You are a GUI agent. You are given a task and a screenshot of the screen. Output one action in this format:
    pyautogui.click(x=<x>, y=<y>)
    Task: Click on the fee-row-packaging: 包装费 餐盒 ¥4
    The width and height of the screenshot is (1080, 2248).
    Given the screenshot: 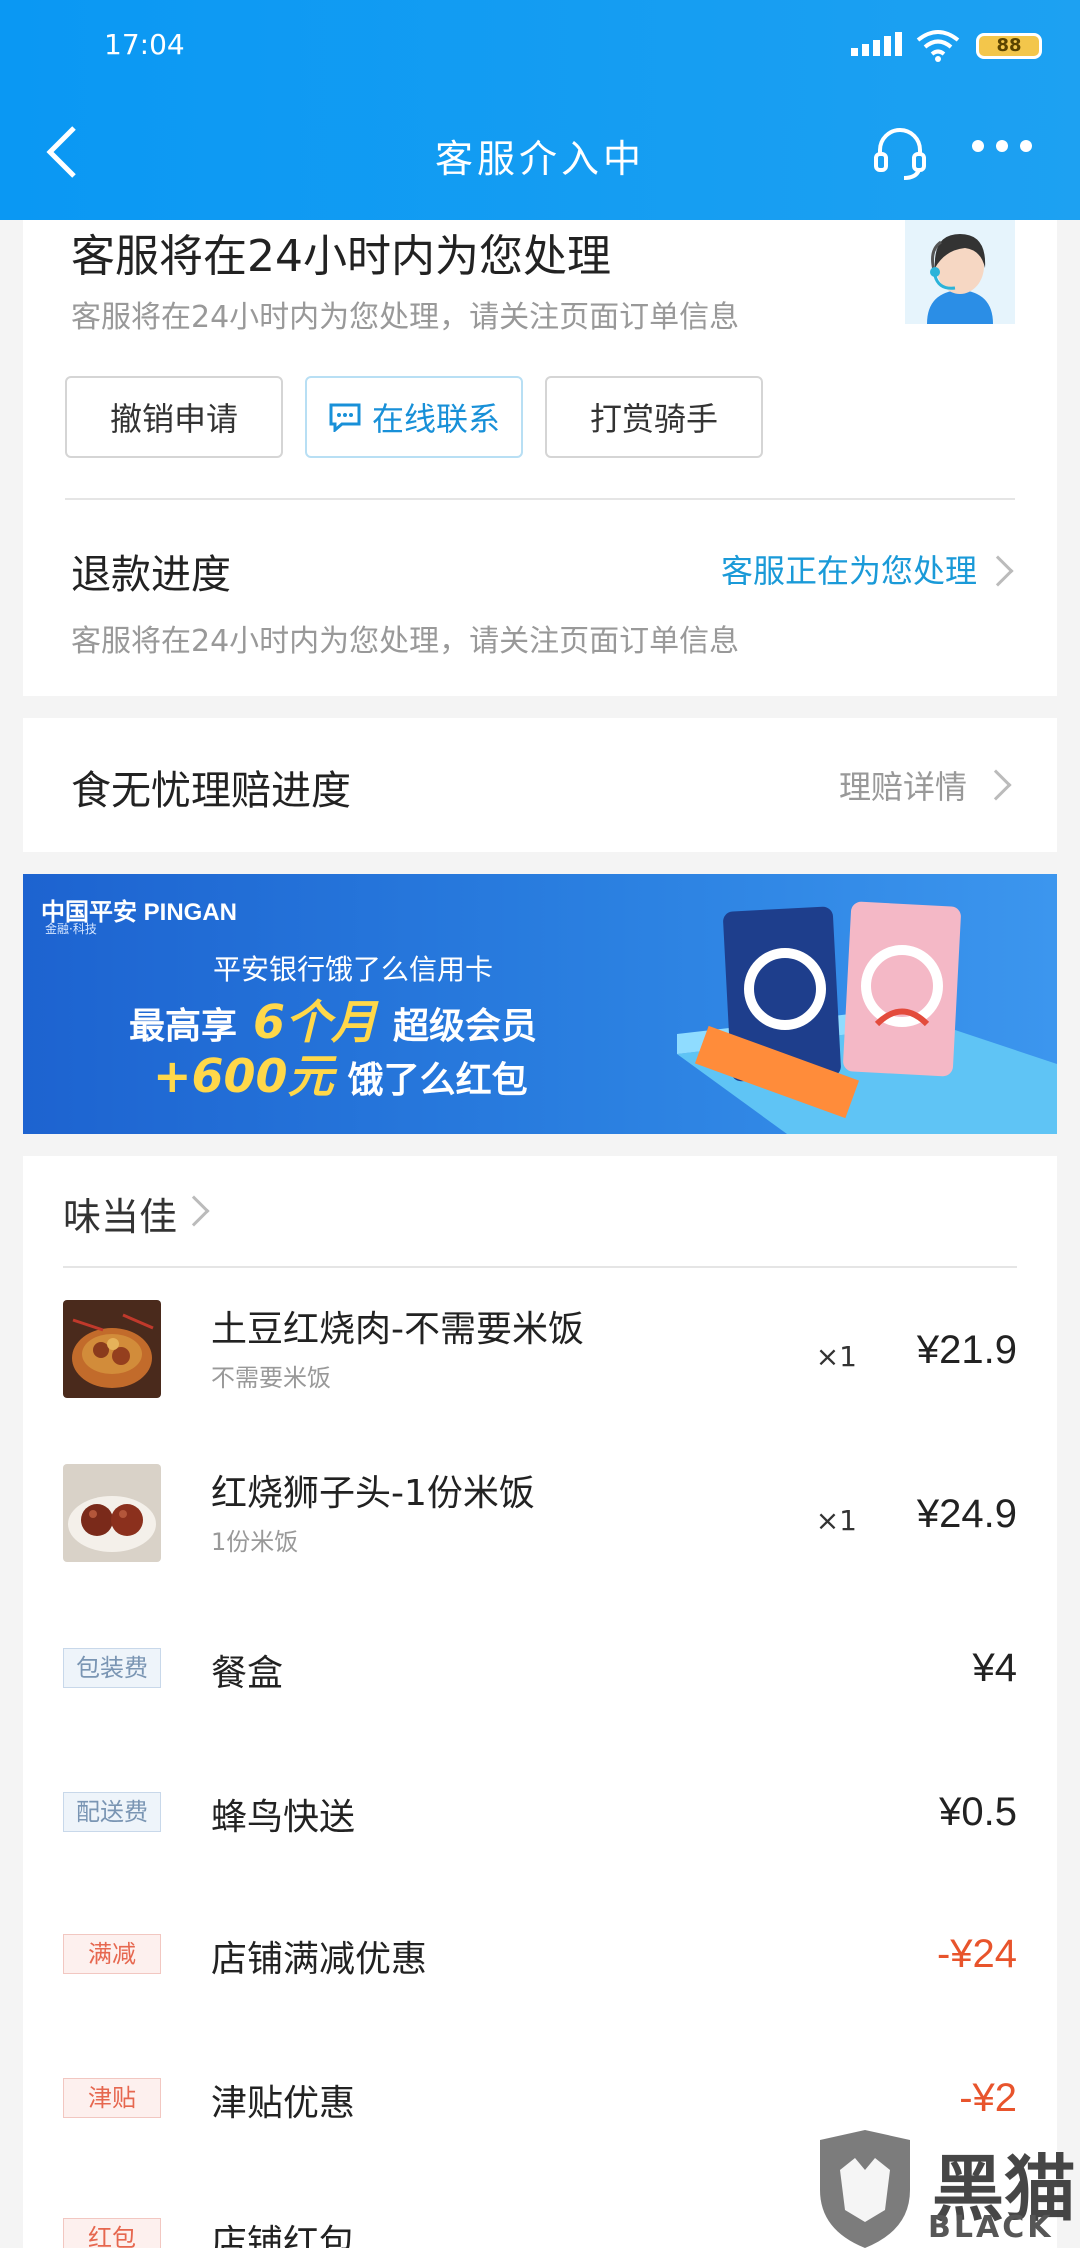 What is the action you would take?
    pyautogui.click(x=540, y=1674)
    